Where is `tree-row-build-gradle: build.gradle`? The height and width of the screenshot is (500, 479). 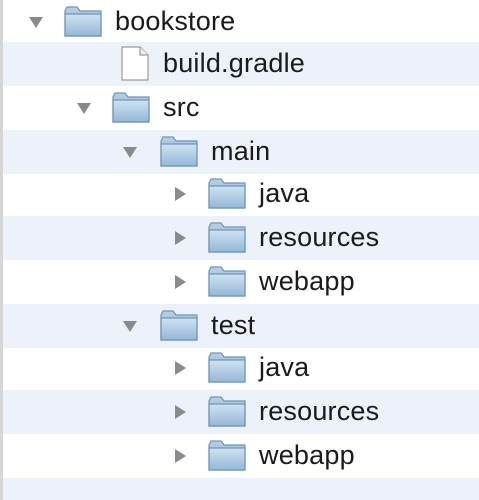 tree-row-build-gradle: build.gradle is located at coordinates (241, 64).